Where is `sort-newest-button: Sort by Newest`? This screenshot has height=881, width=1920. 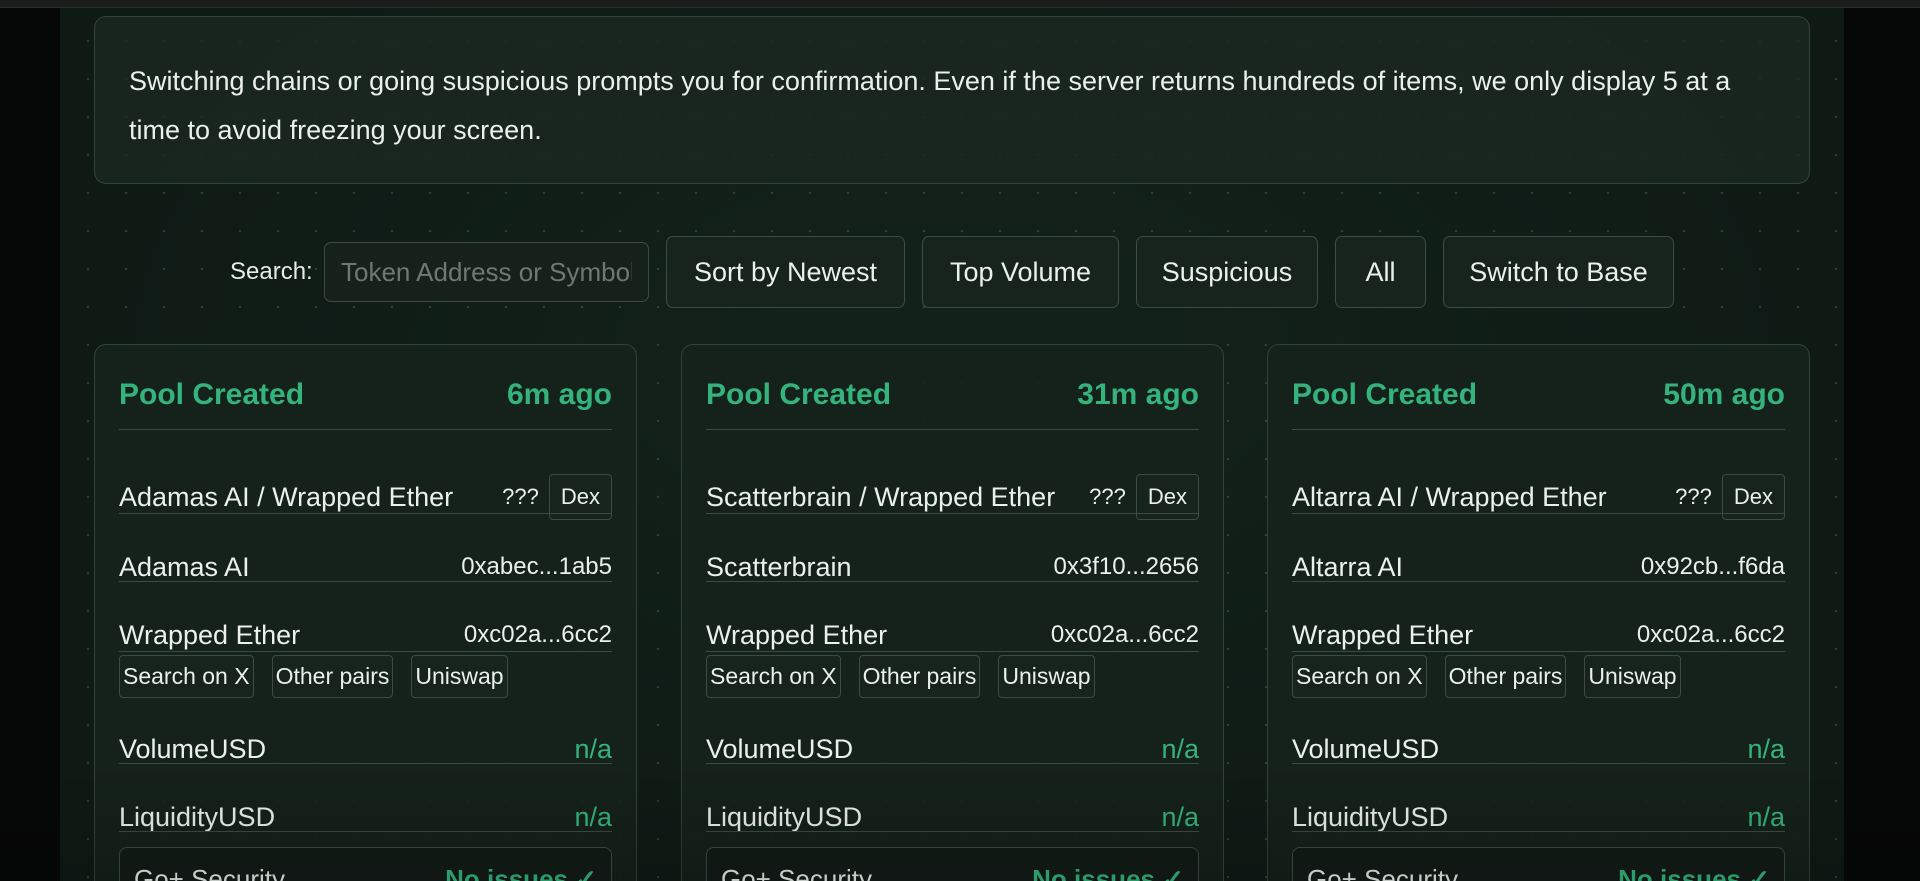 sort-newest-button: Sort by Newest is located at coordinates (785, 272).